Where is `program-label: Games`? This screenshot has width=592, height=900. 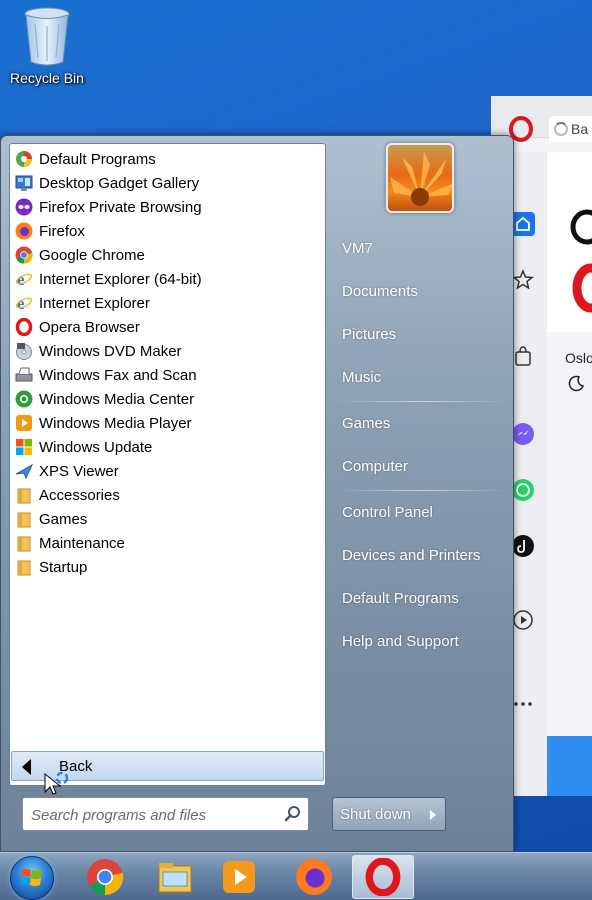 program-label: Games is located at coordinates (63, 519).